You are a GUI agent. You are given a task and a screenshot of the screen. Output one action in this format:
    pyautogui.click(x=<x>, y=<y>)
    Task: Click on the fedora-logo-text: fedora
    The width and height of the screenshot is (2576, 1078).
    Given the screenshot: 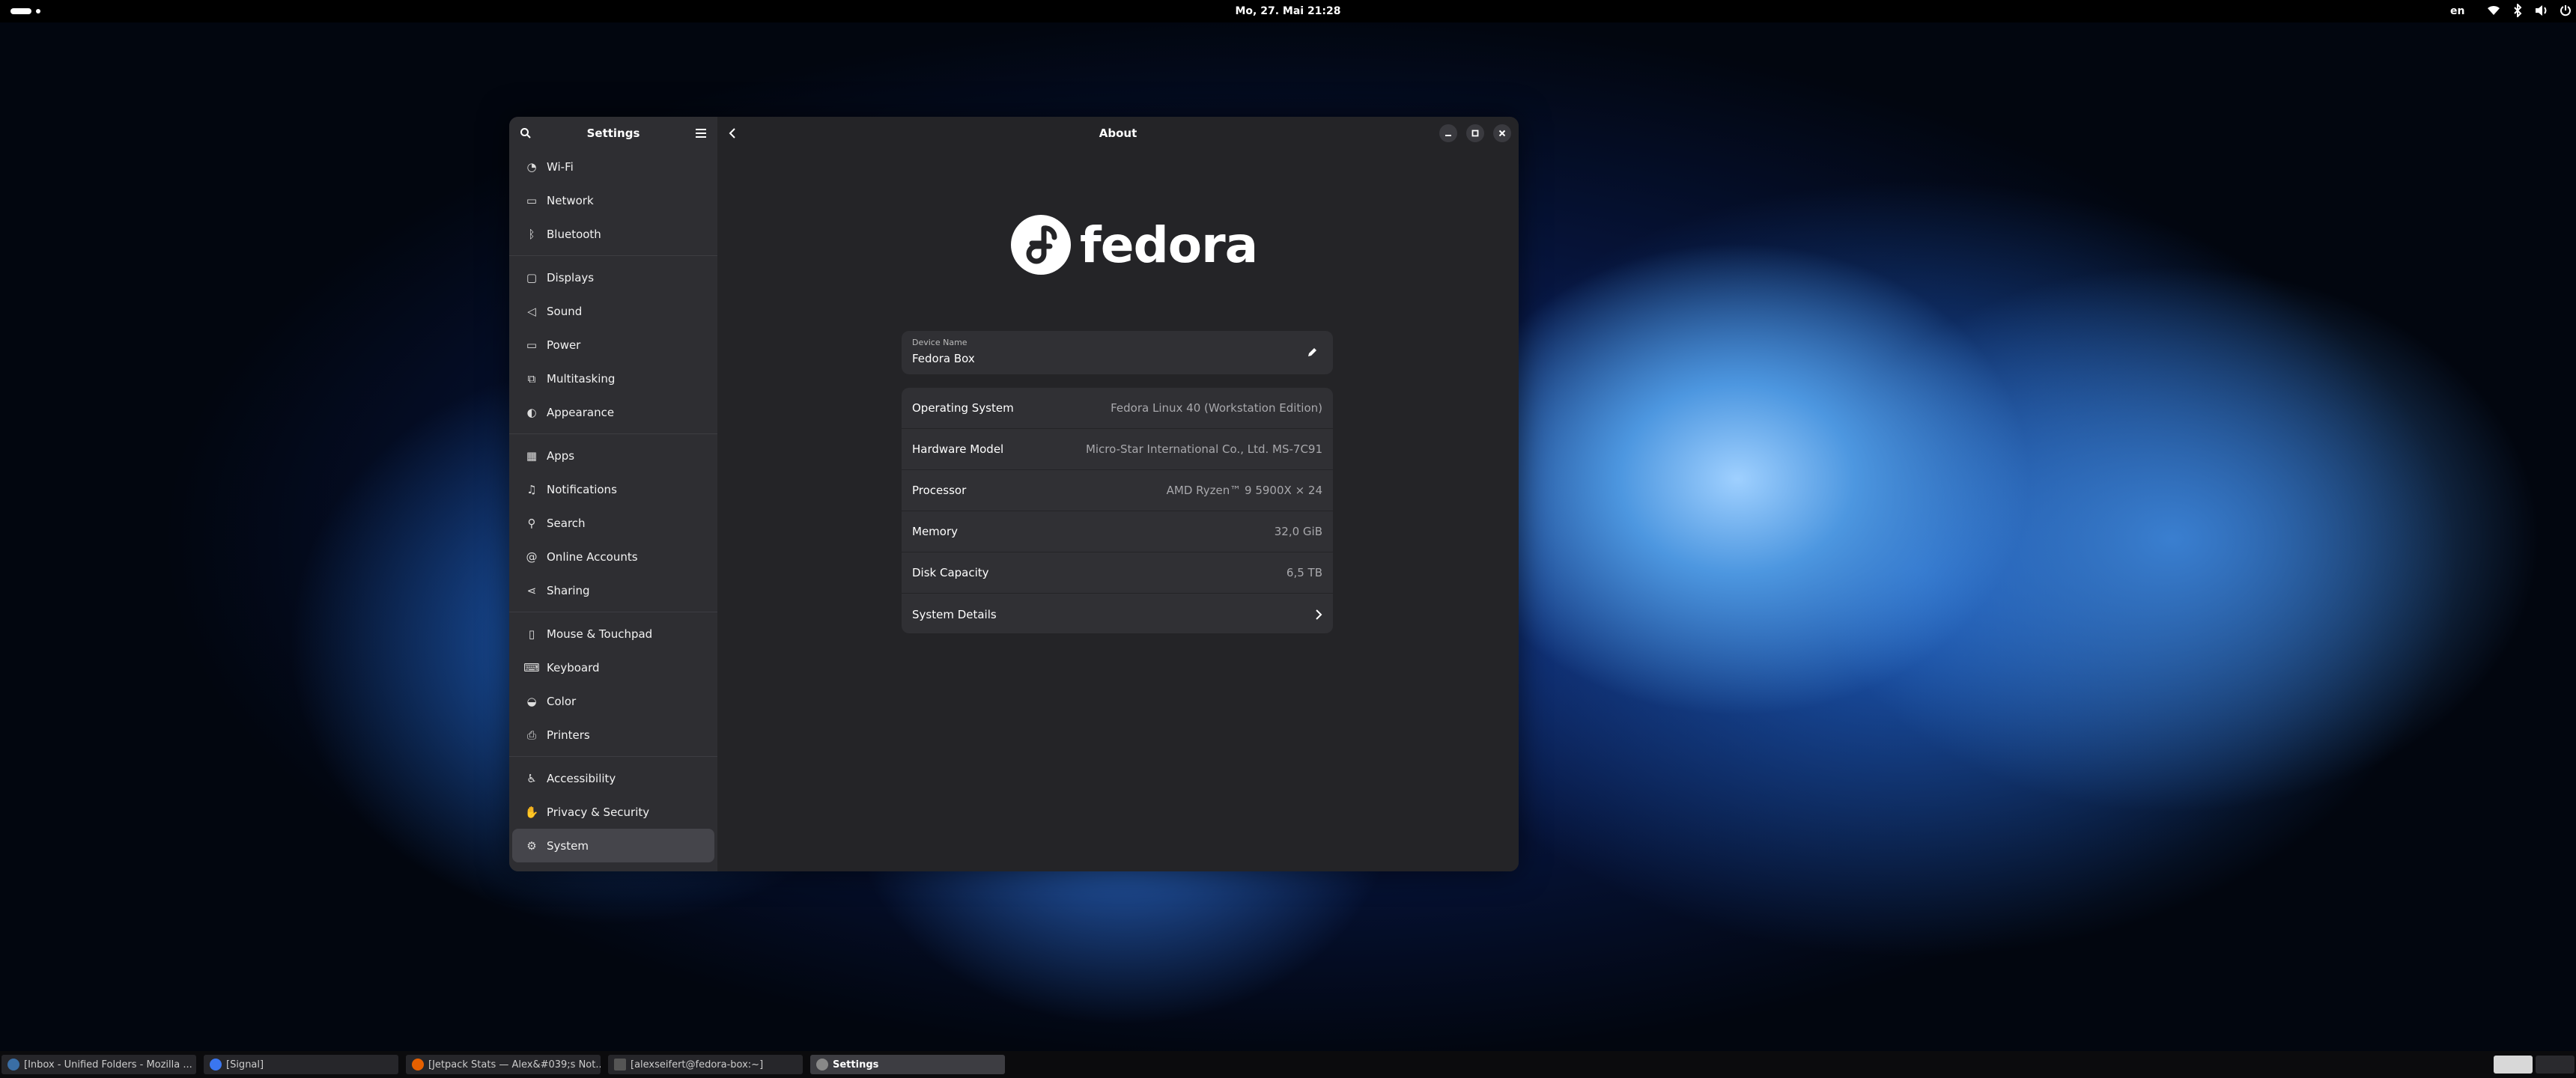 What is the action you would take?
    pyautogui.click(x=1169, y=245)
    